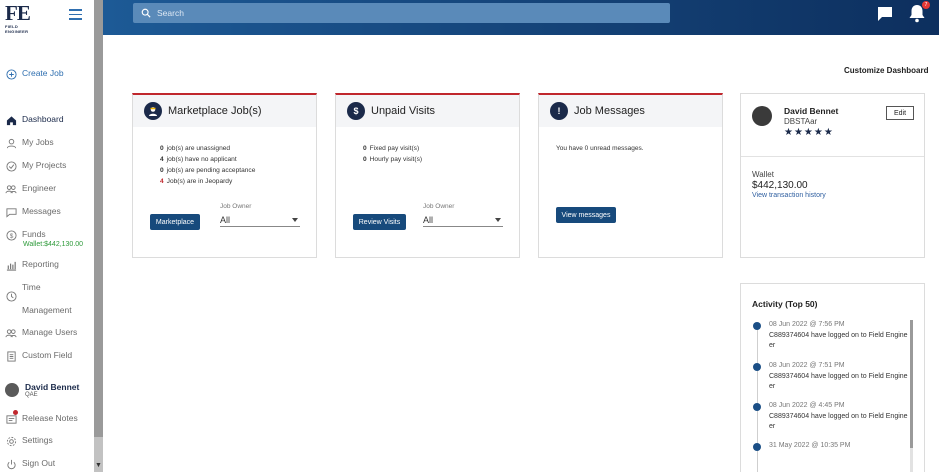  What do you see at coordinates (397, 13) in the screenshot?
I see `search-input` at bounding box center [397, 13].